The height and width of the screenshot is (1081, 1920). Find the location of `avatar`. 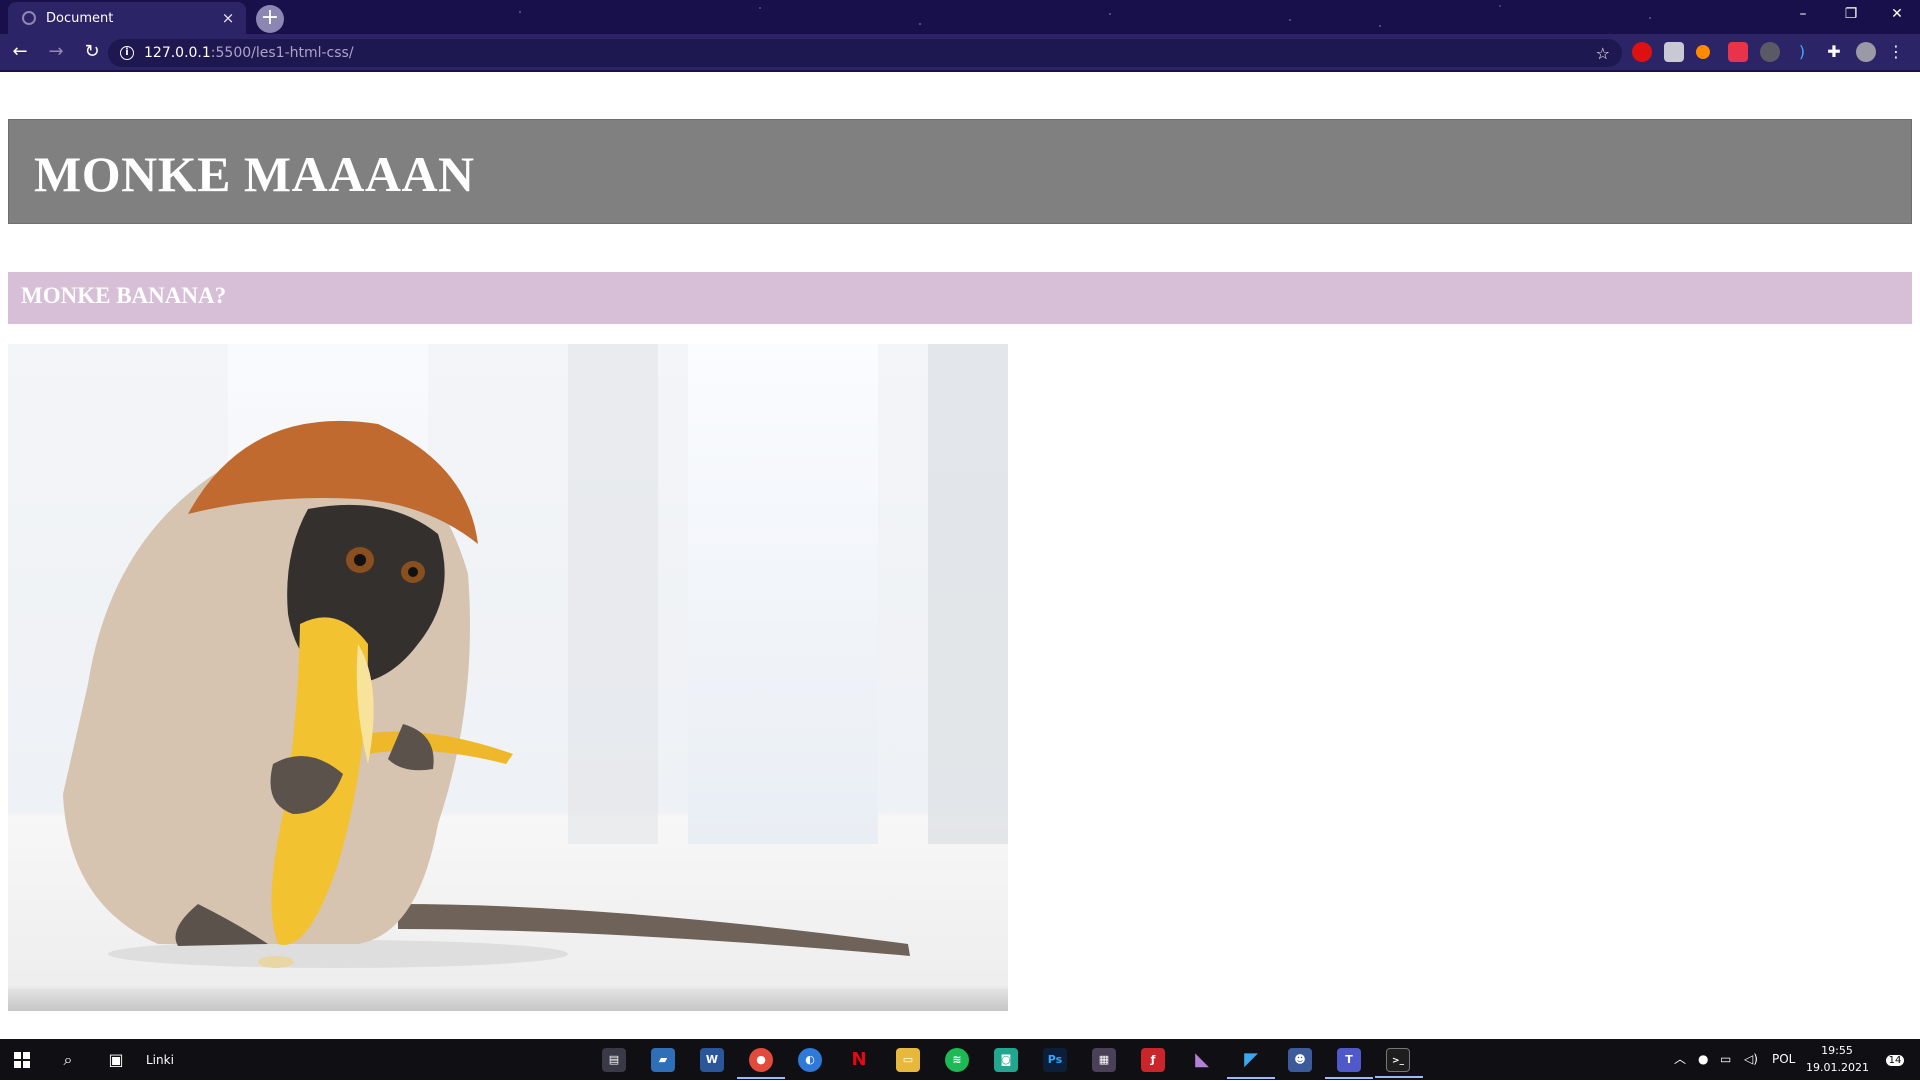

avatar is located at coordinates (1866, 52).